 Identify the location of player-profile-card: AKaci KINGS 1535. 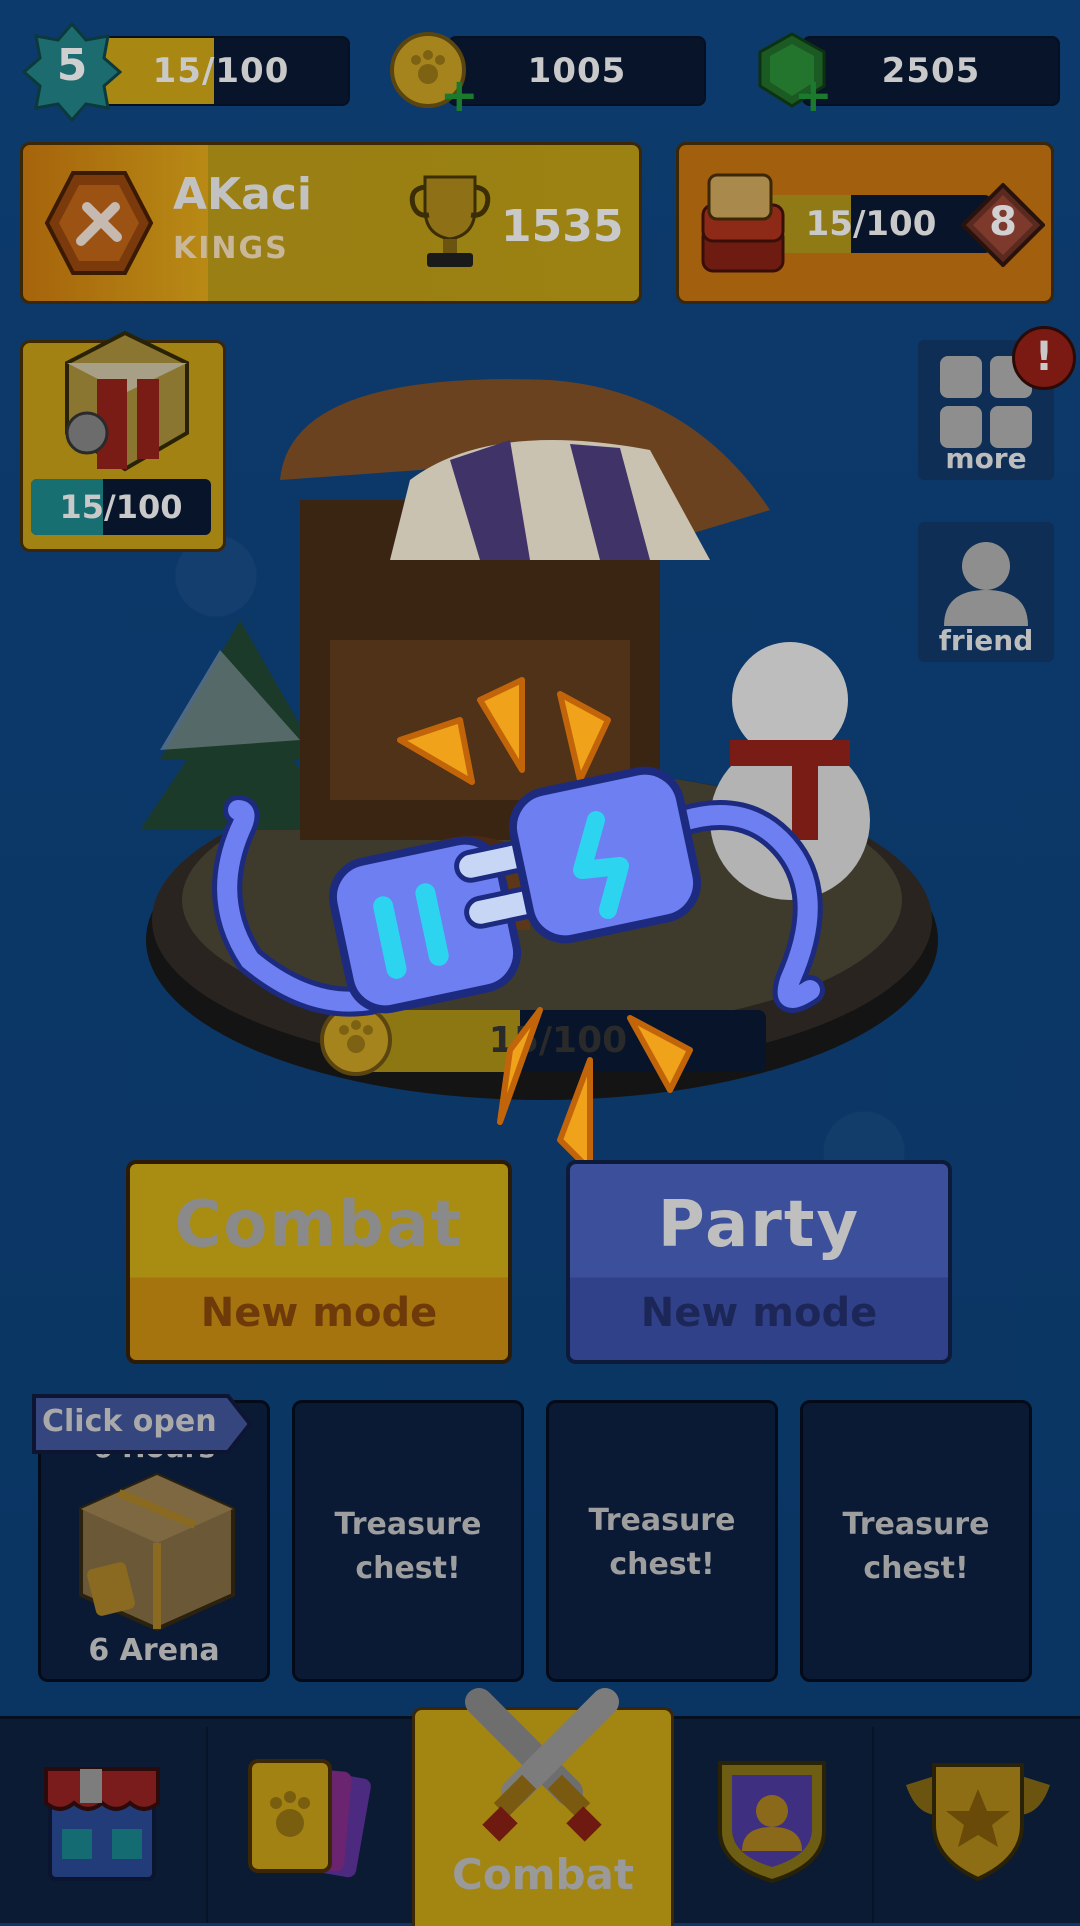
(331, 223).